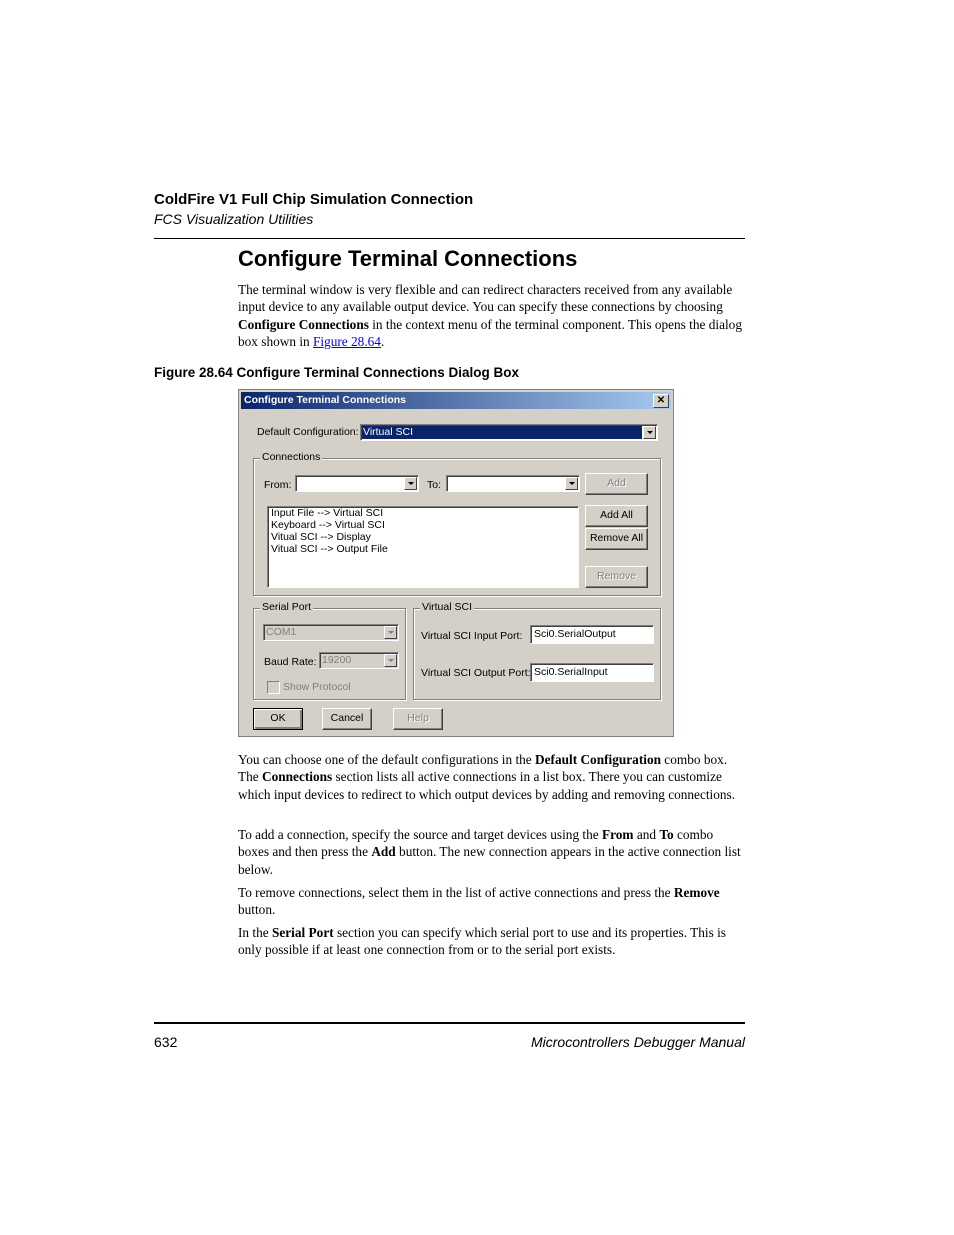  What do you see at coordinates (303, 324) in the screenshot?
I see `bold-term: Configure Connections` at bounding box center [303, 324].